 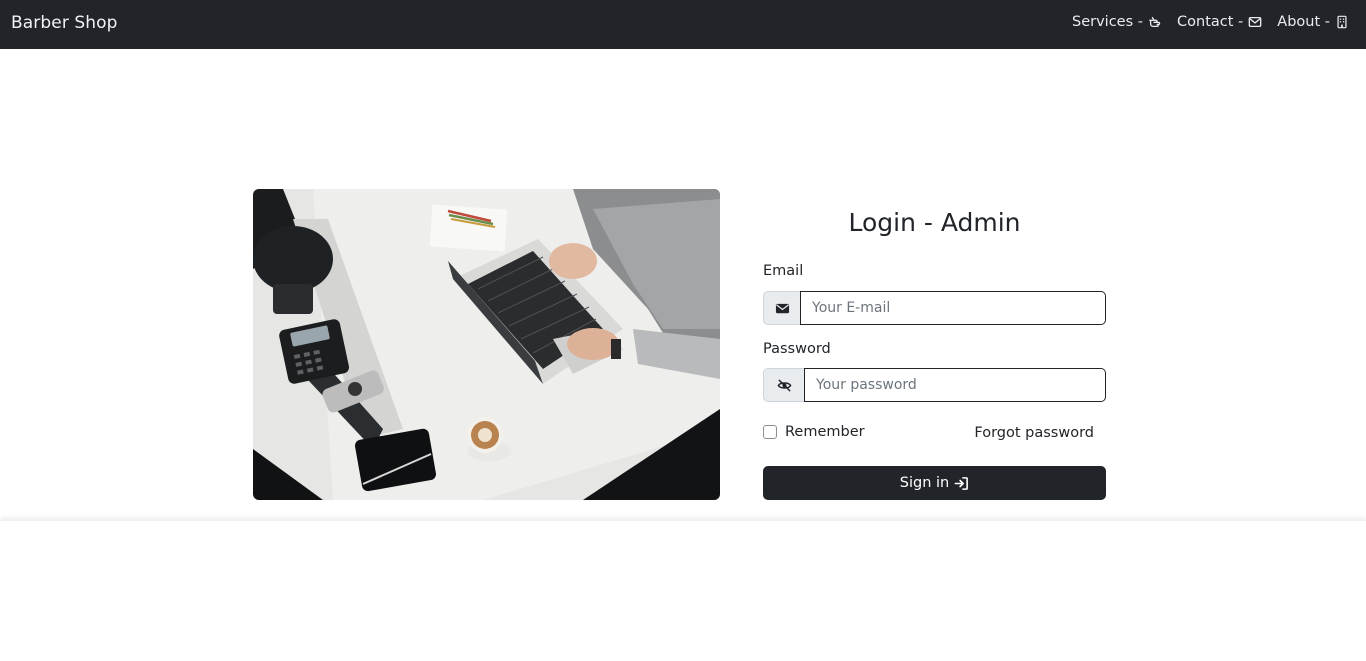 I want to click on password-input-group, so click(x=934, y=385).